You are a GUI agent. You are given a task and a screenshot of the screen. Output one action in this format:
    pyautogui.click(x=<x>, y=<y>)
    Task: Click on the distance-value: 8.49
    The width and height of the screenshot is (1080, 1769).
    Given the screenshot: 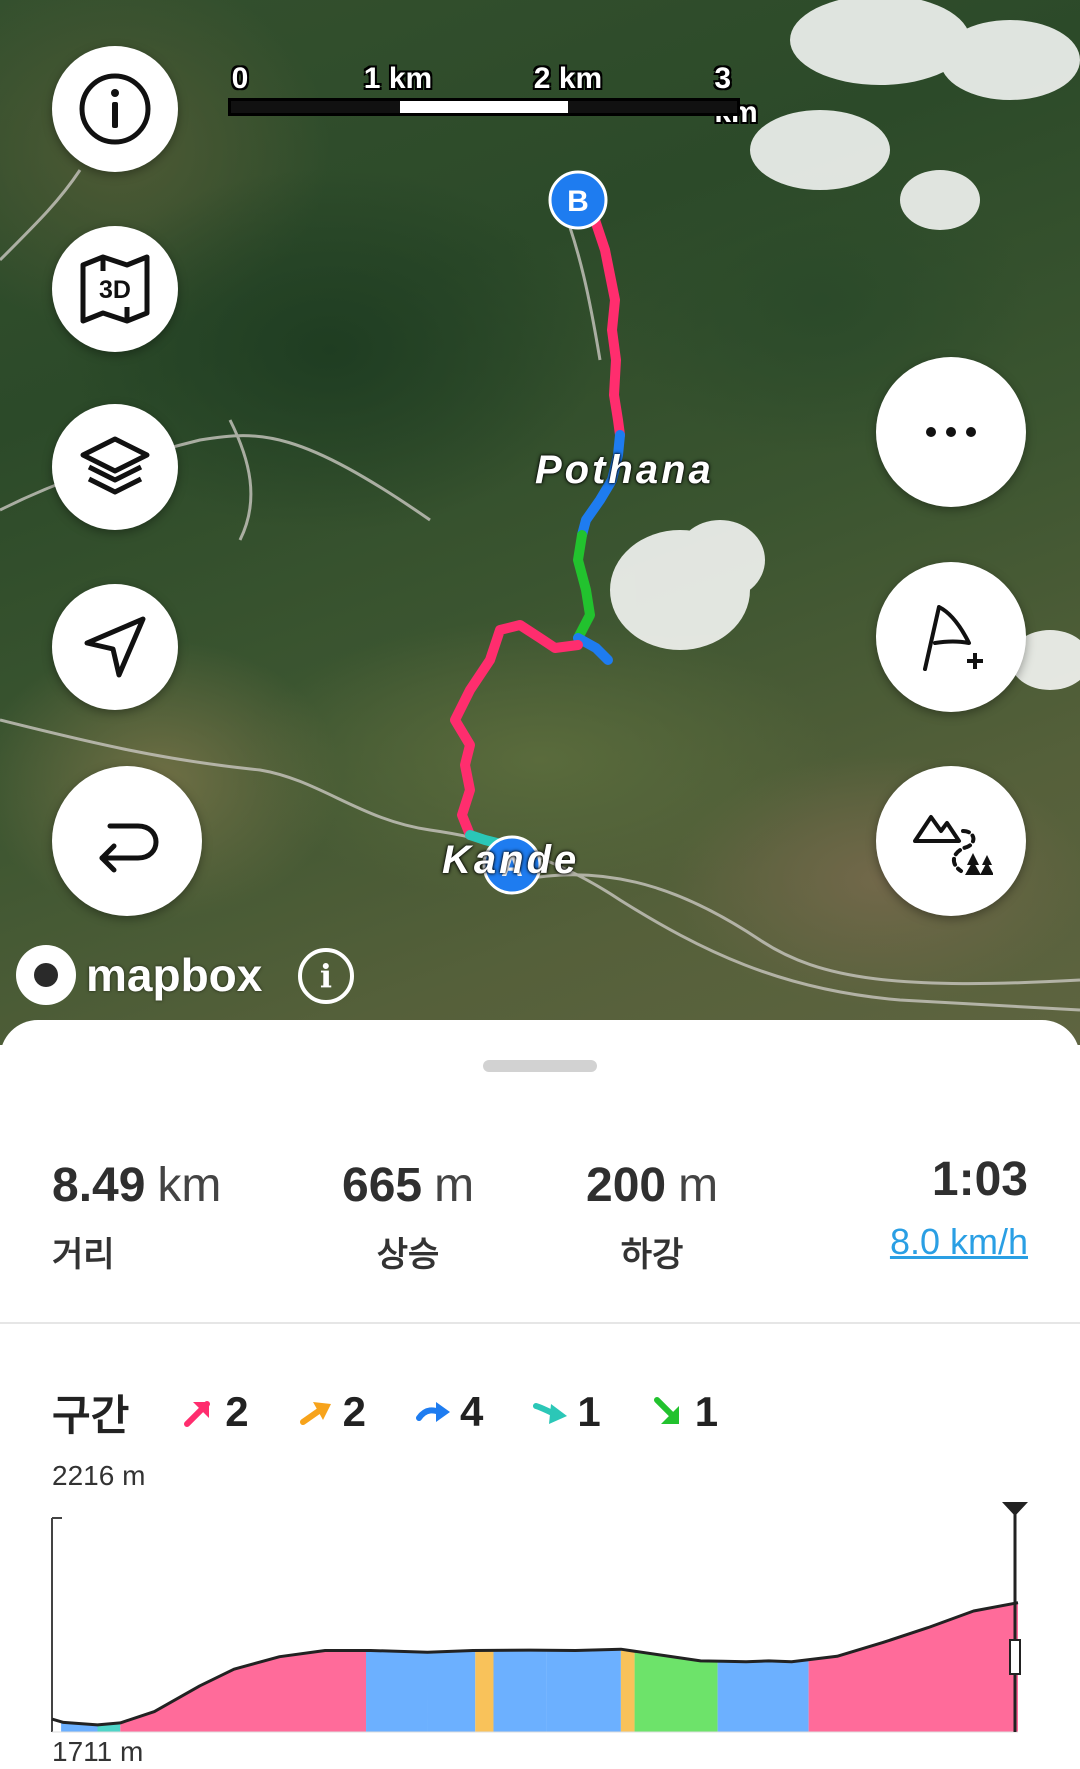 What is the action you would take?
    pyautogui.click(x=99, y=1185)
    